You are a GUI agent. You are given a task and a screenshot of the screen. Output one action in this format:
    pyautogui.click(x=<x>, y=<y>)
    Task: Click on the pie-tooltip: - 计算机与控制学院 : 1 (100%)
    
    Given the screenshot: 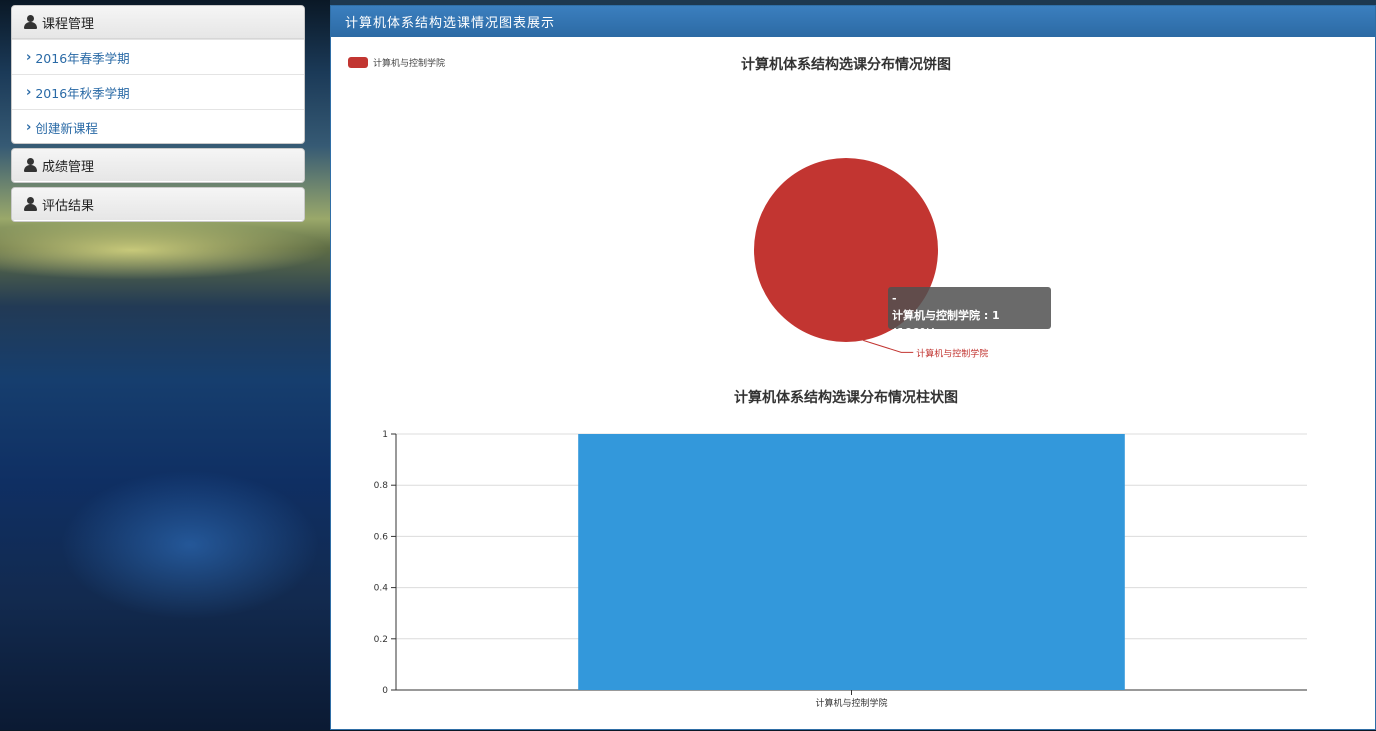 What is the action you would take?
    pyautogui.click(x=969, y=313)
    